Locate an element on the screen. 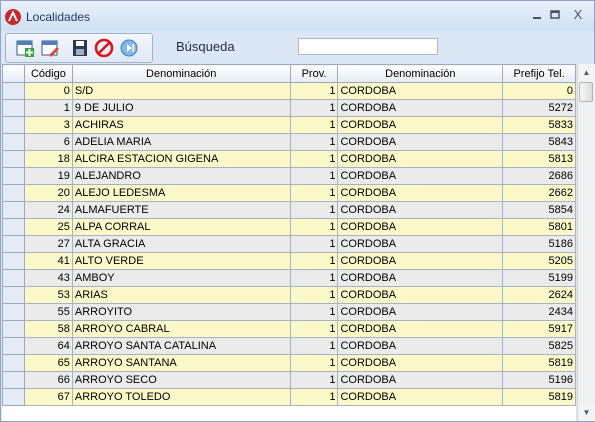  cancel-button is located at coordinates (104, 48).